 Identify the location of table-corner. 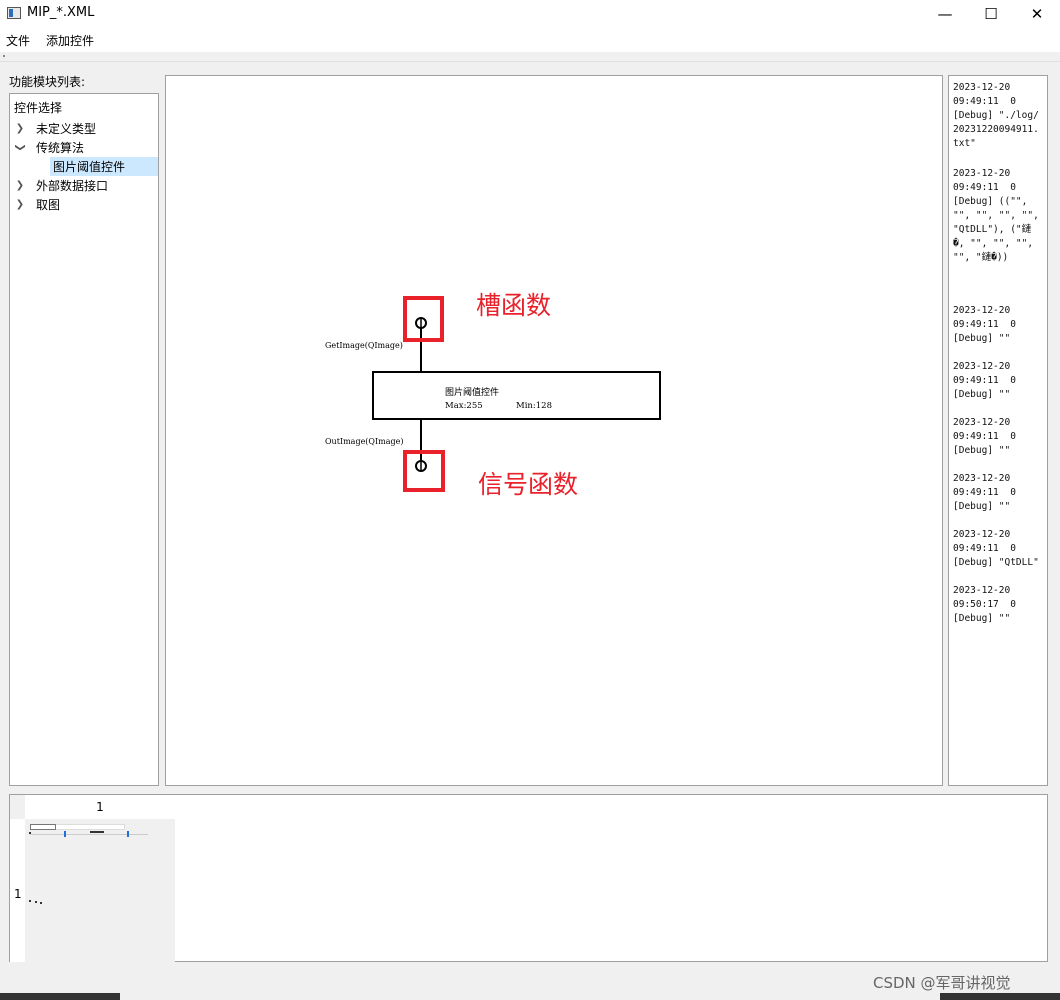
(17, 807).